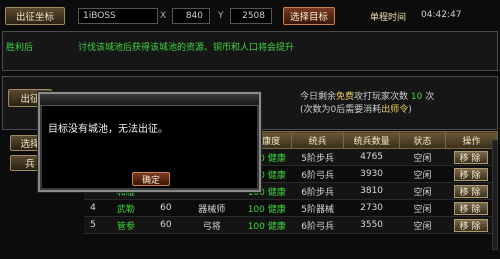 The image size is (500, 259). Describe the element at coordinates (186, 48) in the screenshot. I see `victory-text: 讨伐该城池后获得该城池的资源、铜币和人口将会提升` at that location.